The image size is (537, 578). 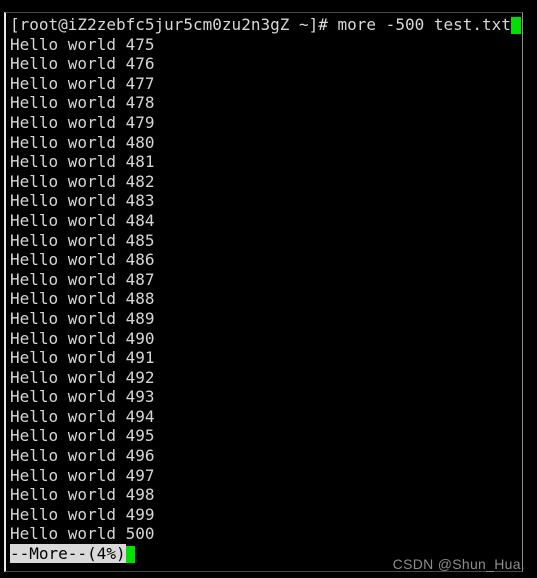 What do you see at coordinates (82, 495) in the screenshot?
I see `terminal-output-line: Hello world 498` at bounding box center [82, 495].